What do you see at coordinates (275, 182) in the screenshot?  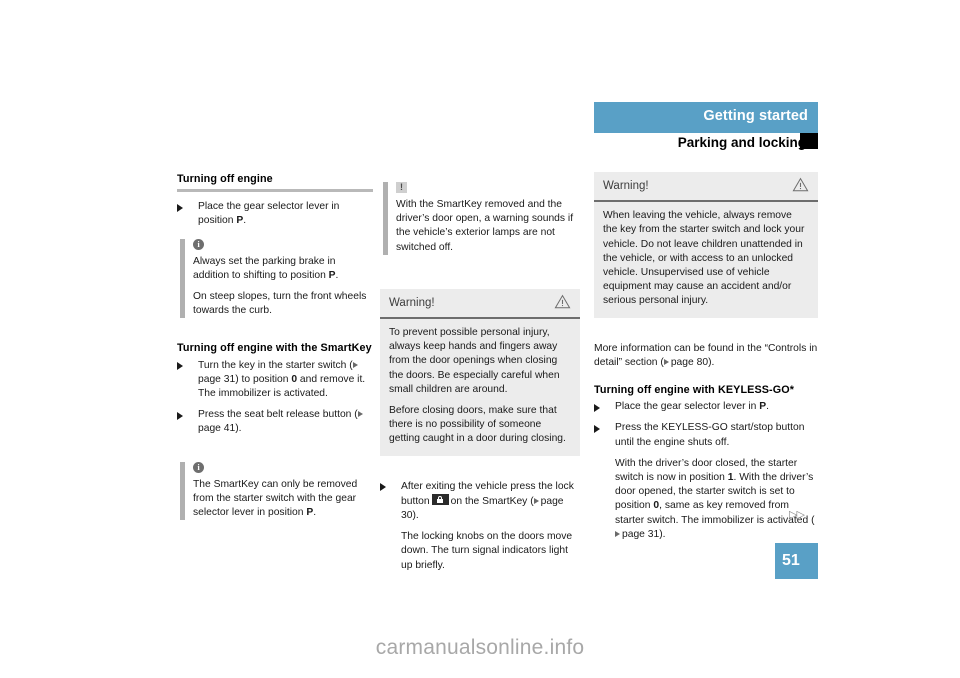 I see `heading-turning-off-engine: Turning off engine` at bounding box center [275, 182].